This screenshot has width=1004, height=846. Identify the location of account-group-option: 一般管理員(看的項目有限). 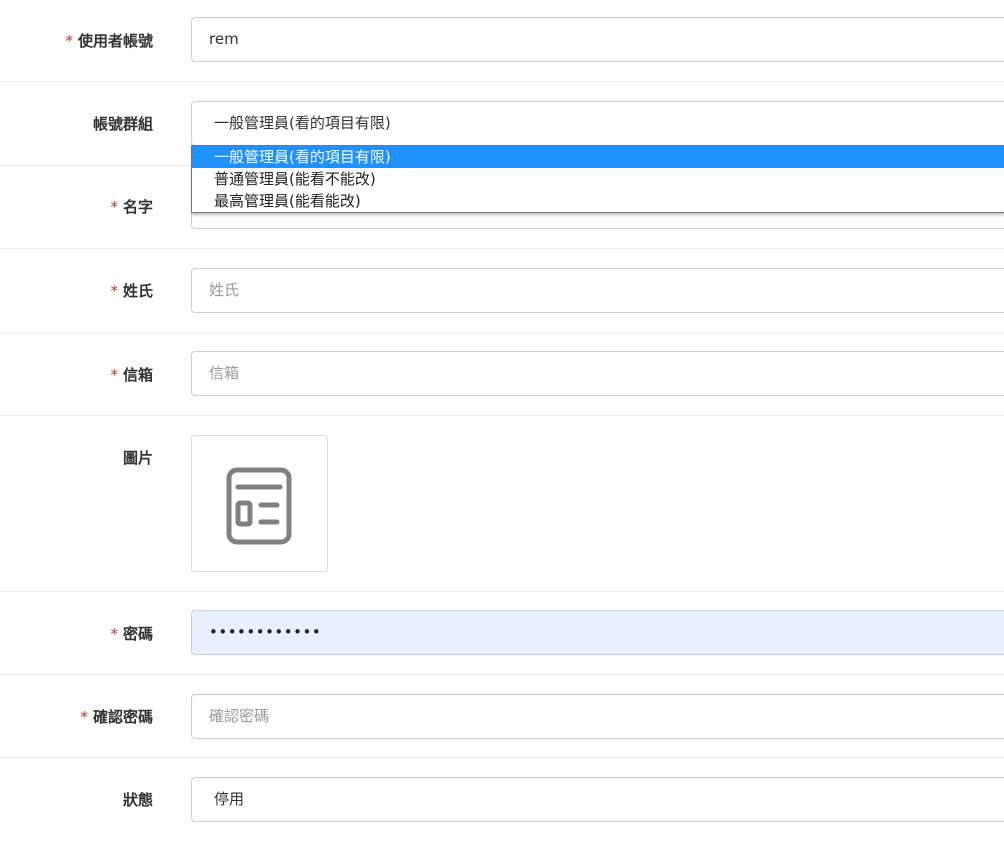
(598, 157).